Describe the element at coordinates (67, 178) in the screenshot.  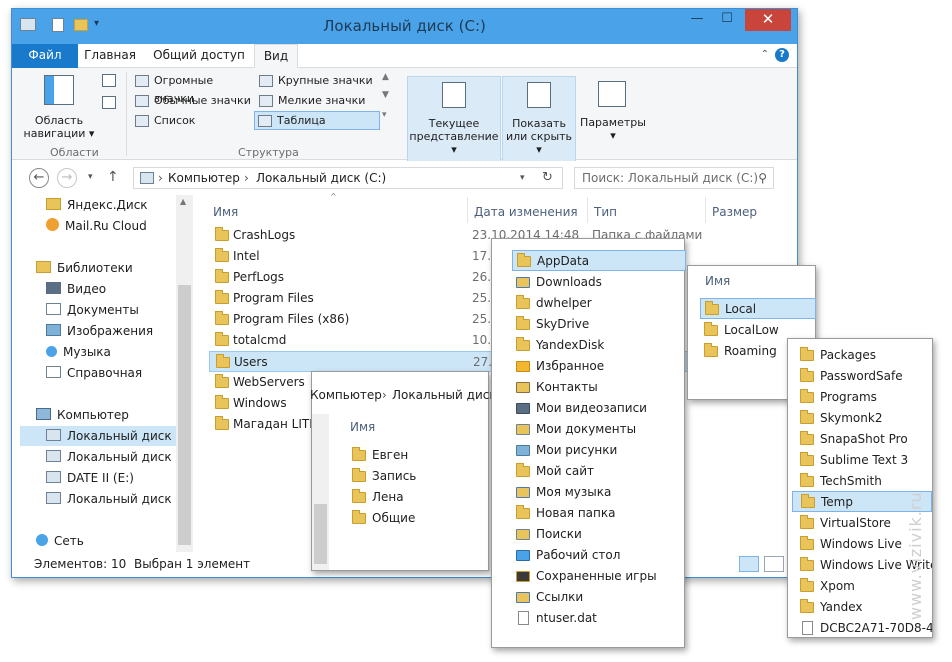
I see `forward-button: →` at that location.